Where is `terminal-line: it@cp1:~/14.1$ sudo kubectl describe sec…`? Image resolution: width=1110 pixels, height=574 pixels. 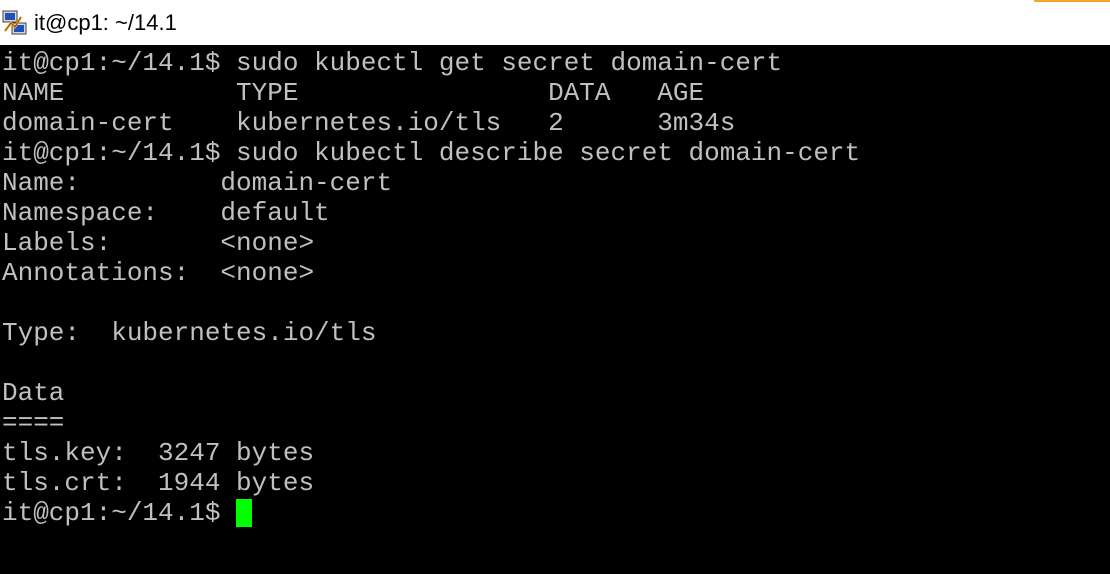 terminal-line: it@cp1:~/14.1$ sudo kubectl describe sec… is located at coordinates (431, 153).